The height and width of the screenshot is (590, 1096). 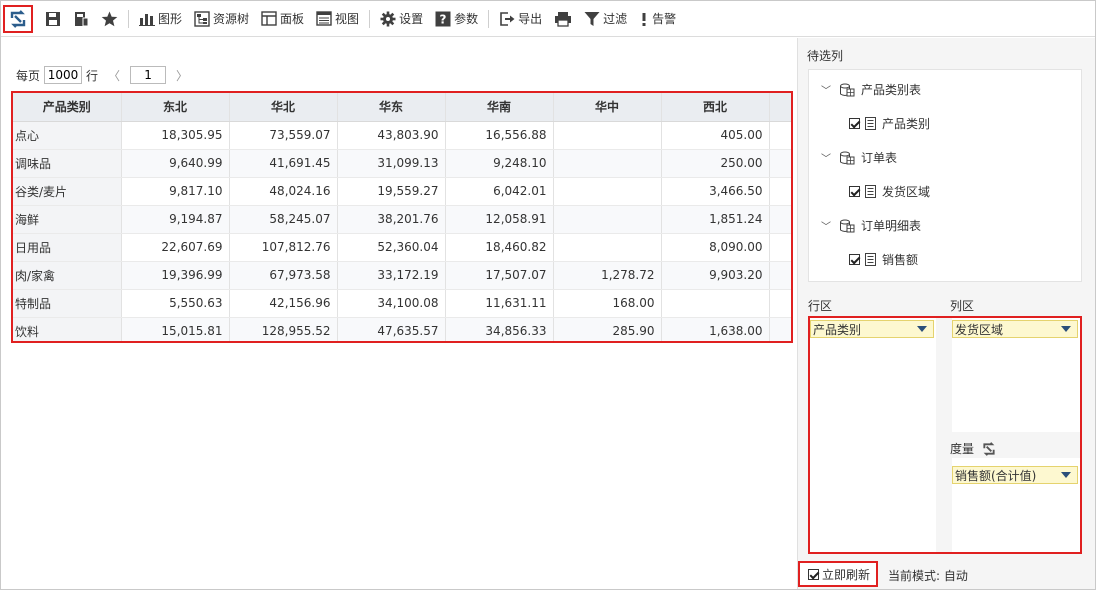 What do you see at coordinates (67, 107) in the screenshot?
I see `corner-header: 产品类别` at bounding box center [67, 107].